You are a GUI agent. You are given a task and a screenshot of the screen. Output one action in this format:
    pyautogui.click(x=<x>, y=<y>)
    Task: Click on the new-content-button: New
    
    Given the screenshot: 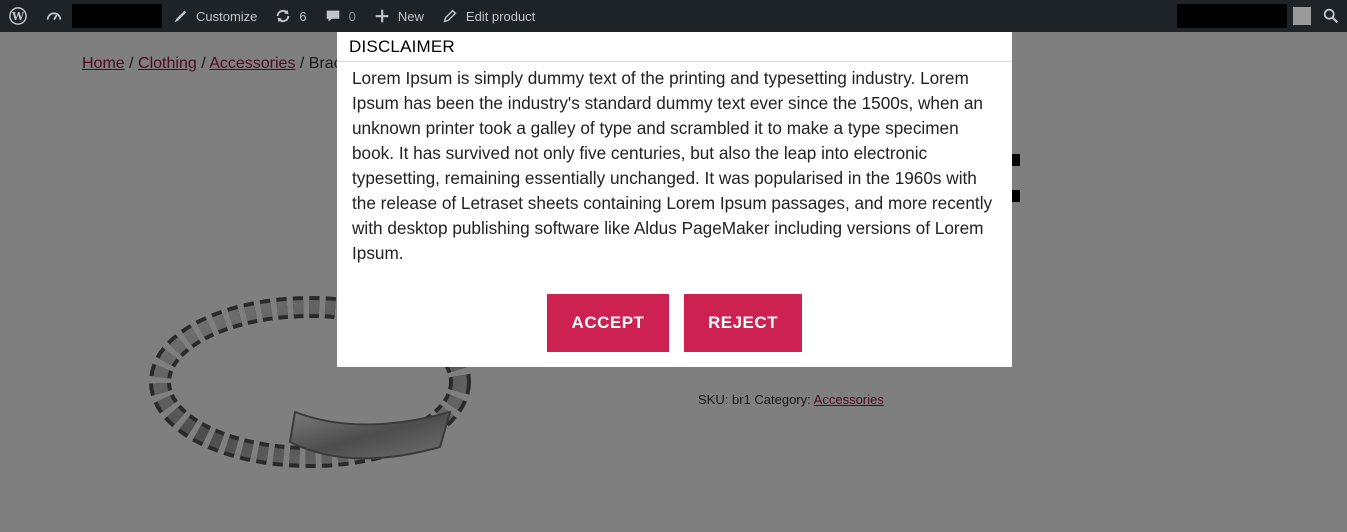 What is the action you would take?
    pyautogui.click(x=398, y=16)
    